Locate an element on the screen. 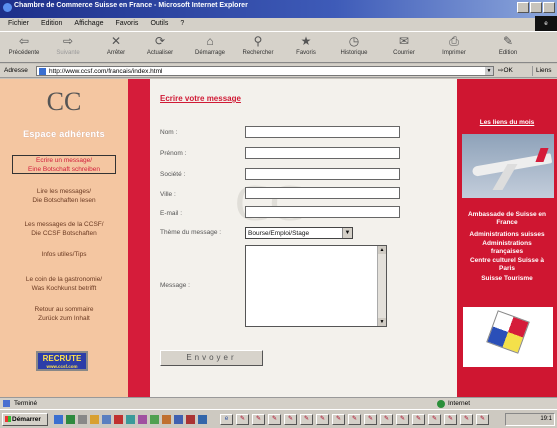  menu-outils: Outils is located at coordinates (159, 25).